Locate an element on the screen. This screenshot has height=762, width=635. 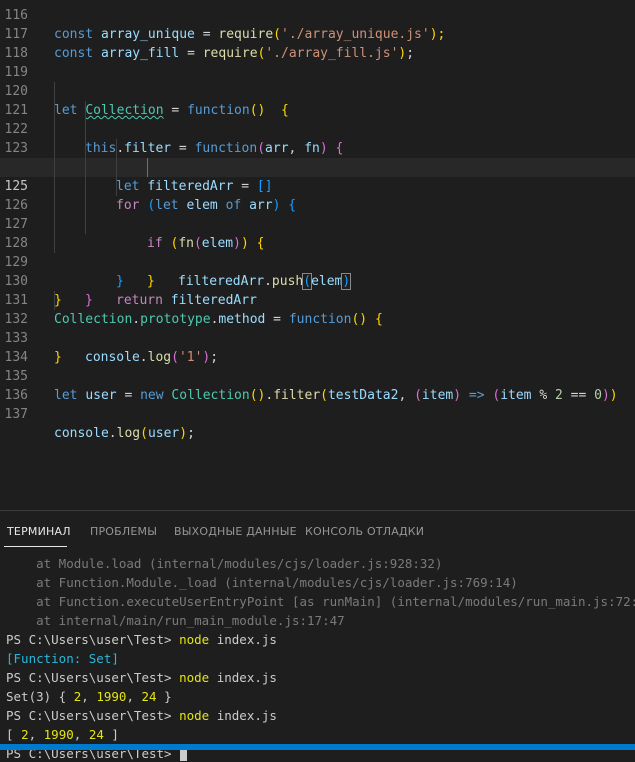
terminal-output-line: [Function: Set] is located at coordinates (62, 658).